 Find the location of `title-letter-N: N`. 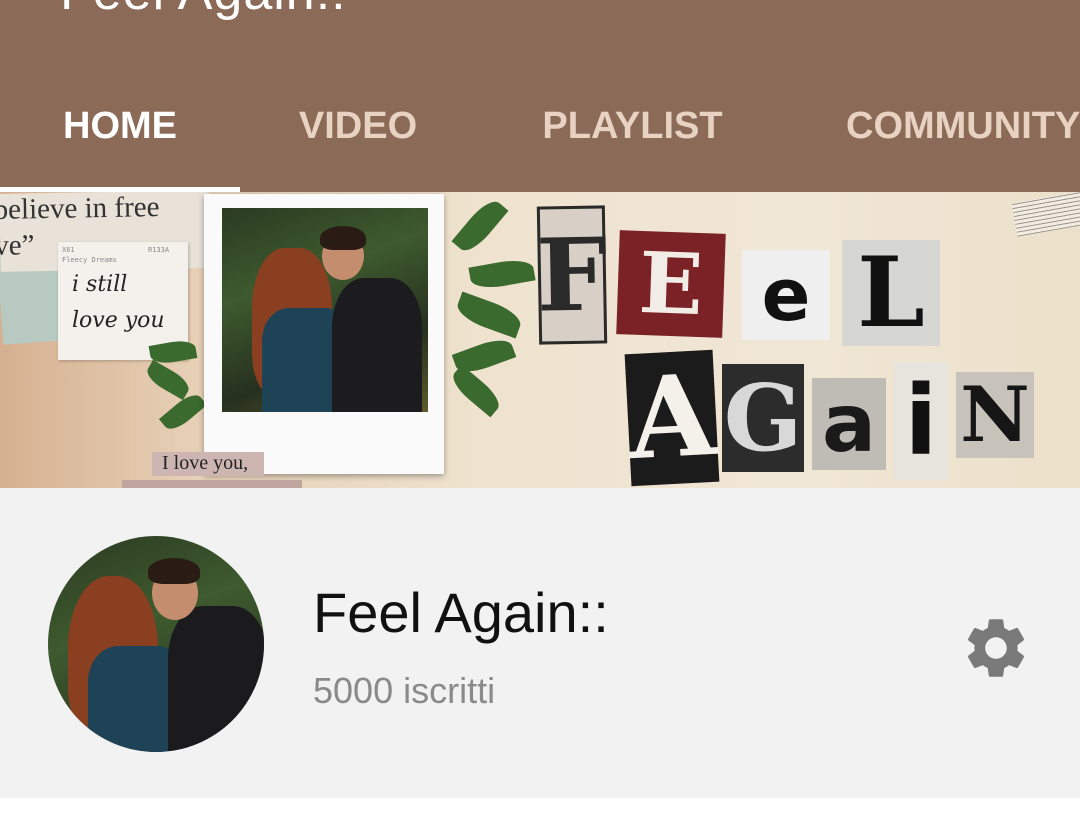

title-letter-N: N is located at coordinates (995, 415).